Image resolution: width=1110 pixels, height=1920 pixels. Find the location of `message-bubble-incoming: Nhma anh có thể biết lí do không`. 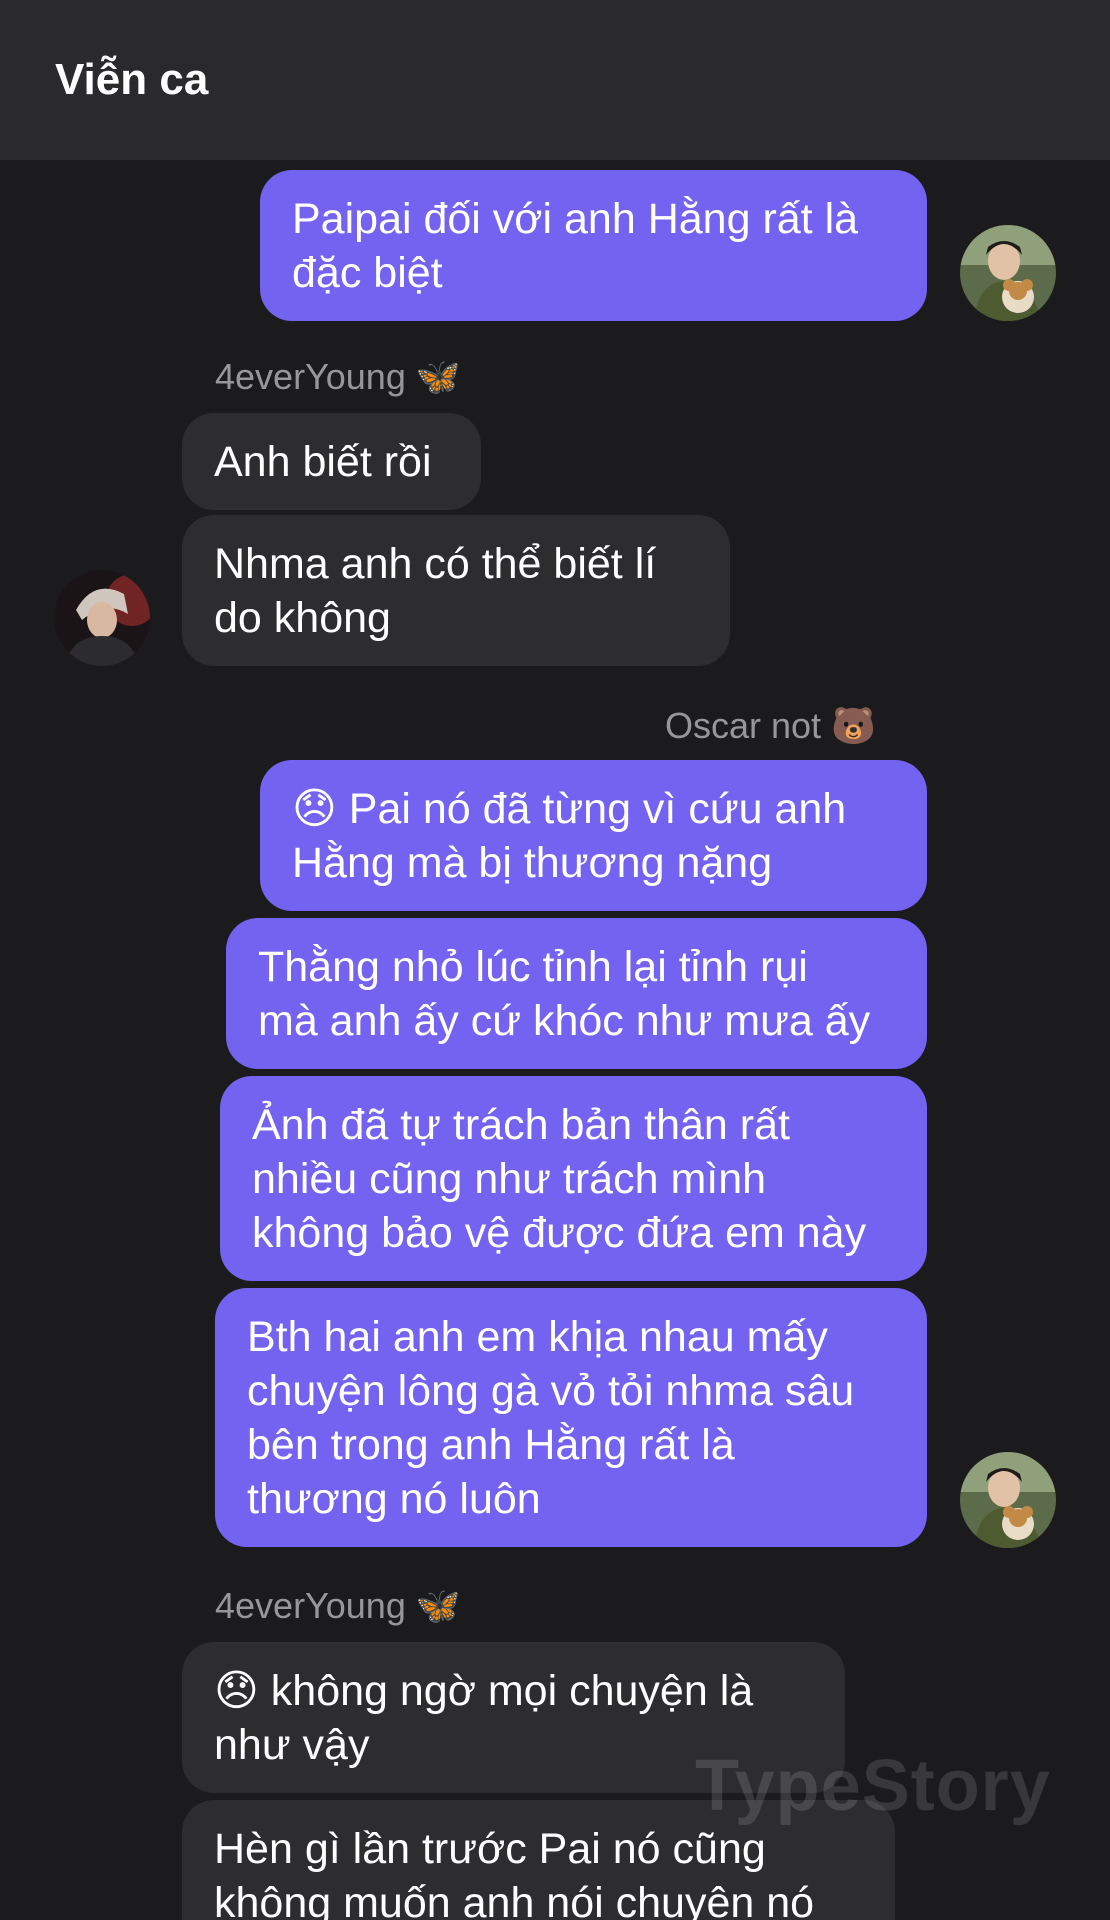

message-bubble-incoming: Nhma anh có thể biết lí do không is located at coordinates (456, 590).